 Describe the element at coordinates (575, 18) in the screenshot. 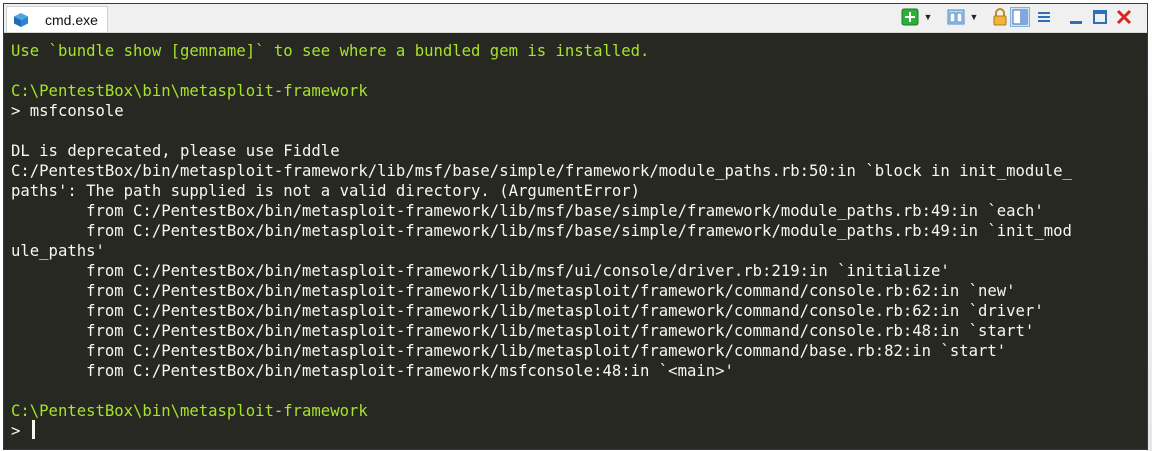

I see `title-bar: cmd.exe ▼ ▼` at that location.